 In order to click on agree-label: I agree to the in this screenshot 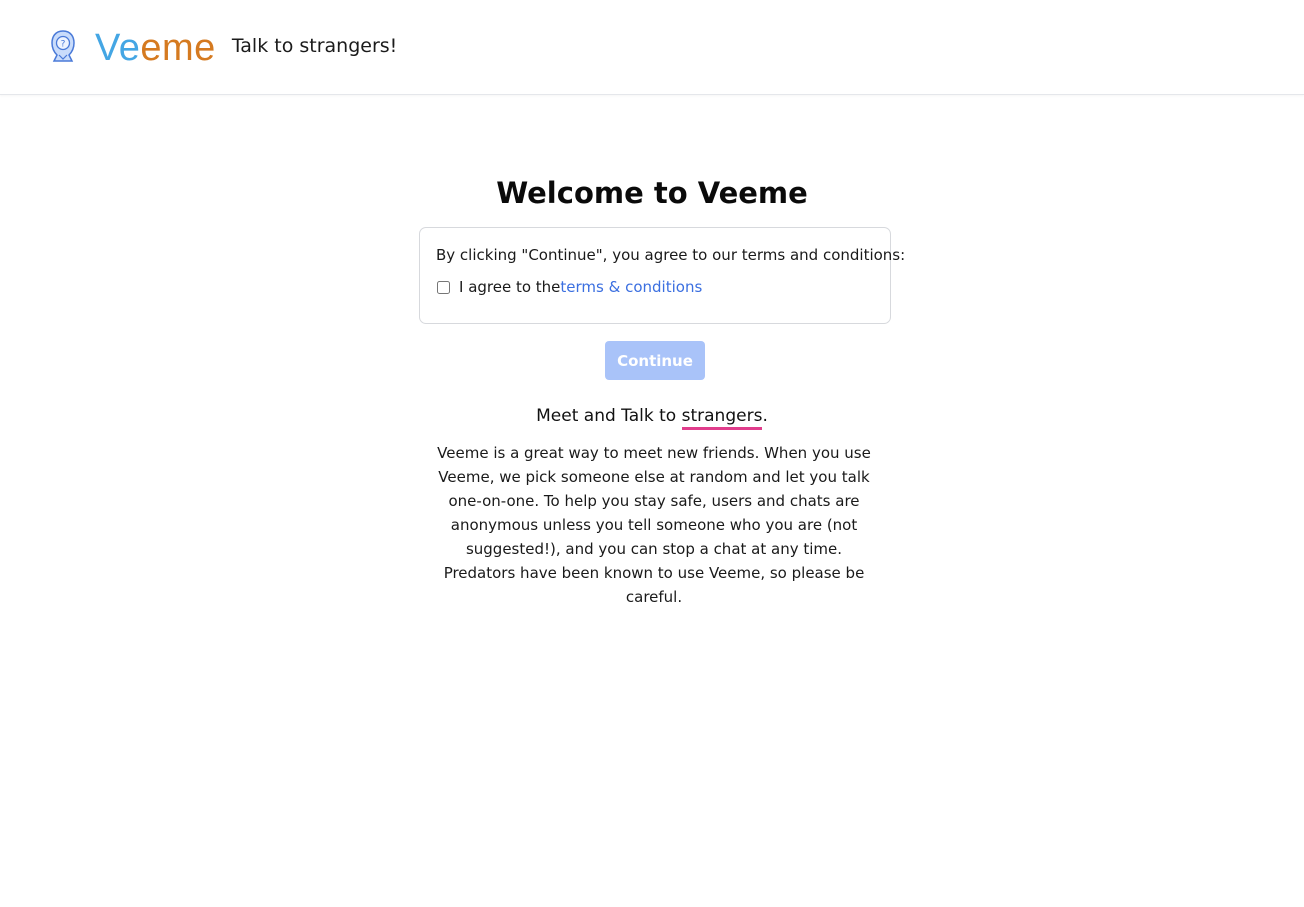, I will do `click(510, 287)`.